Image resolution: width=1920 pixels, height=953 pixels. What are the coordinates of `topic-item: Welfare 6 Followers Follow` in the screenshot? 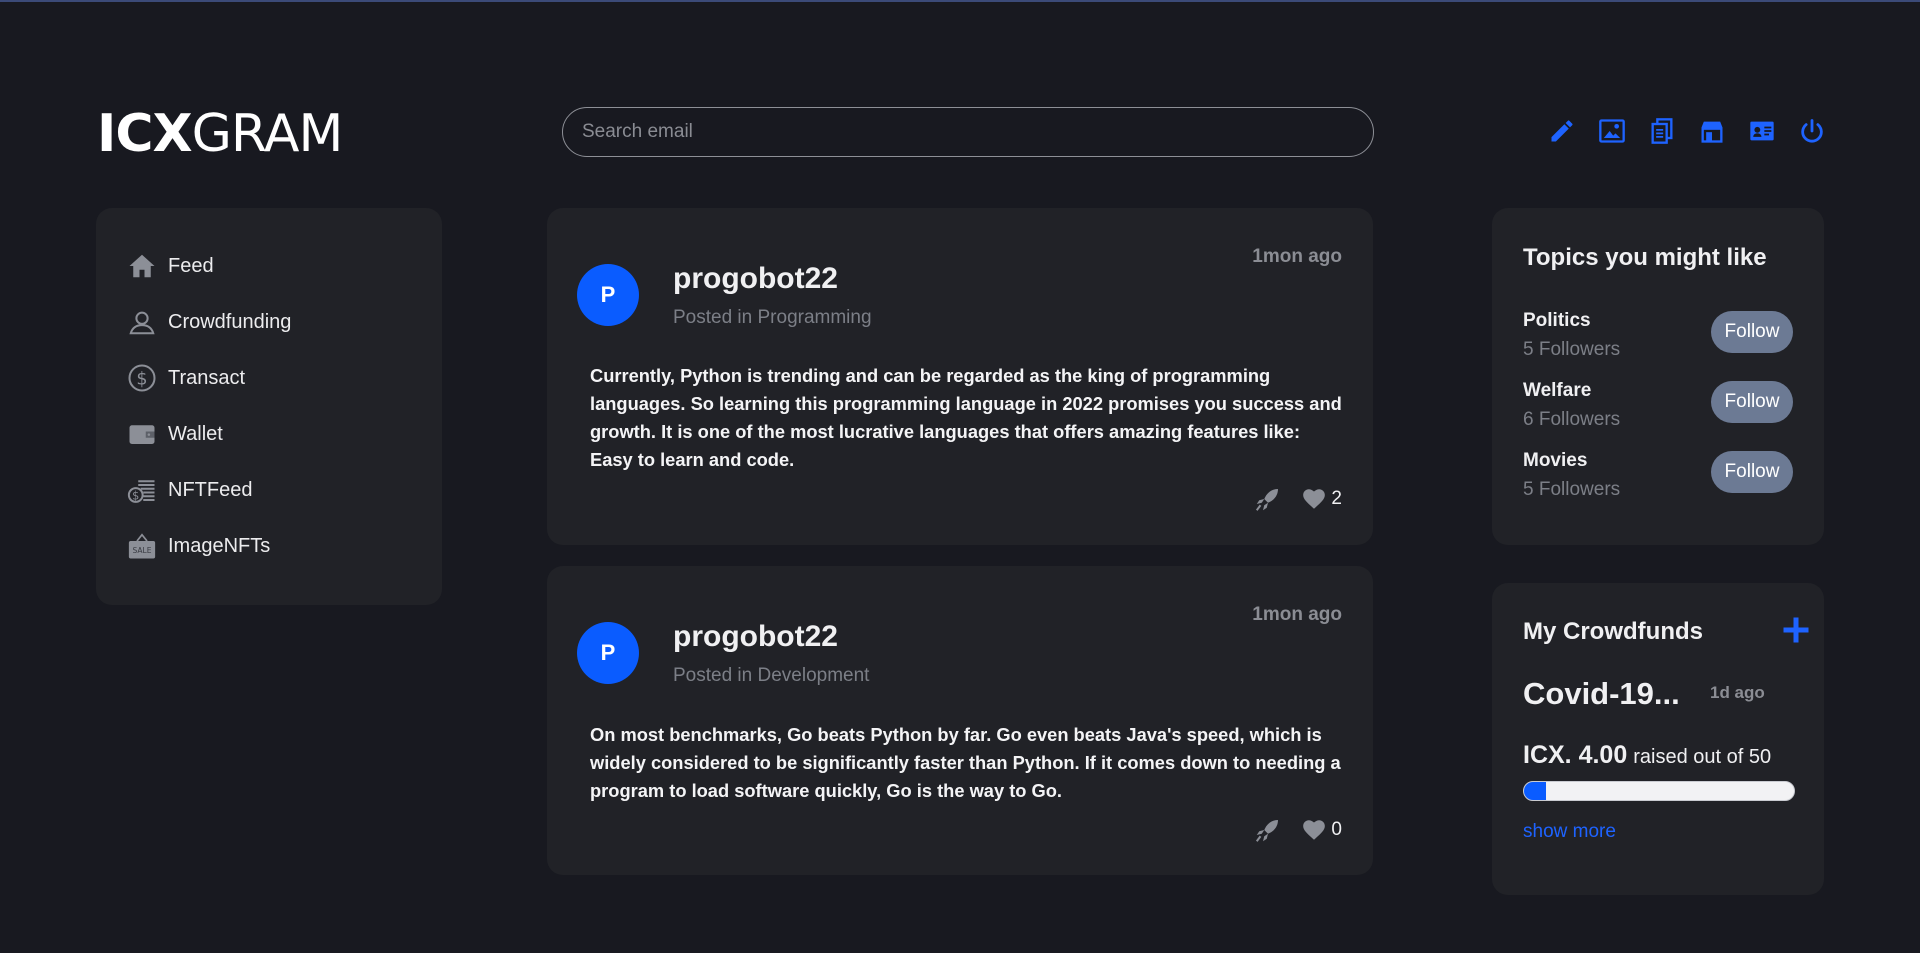 It's located at (1658, 408).